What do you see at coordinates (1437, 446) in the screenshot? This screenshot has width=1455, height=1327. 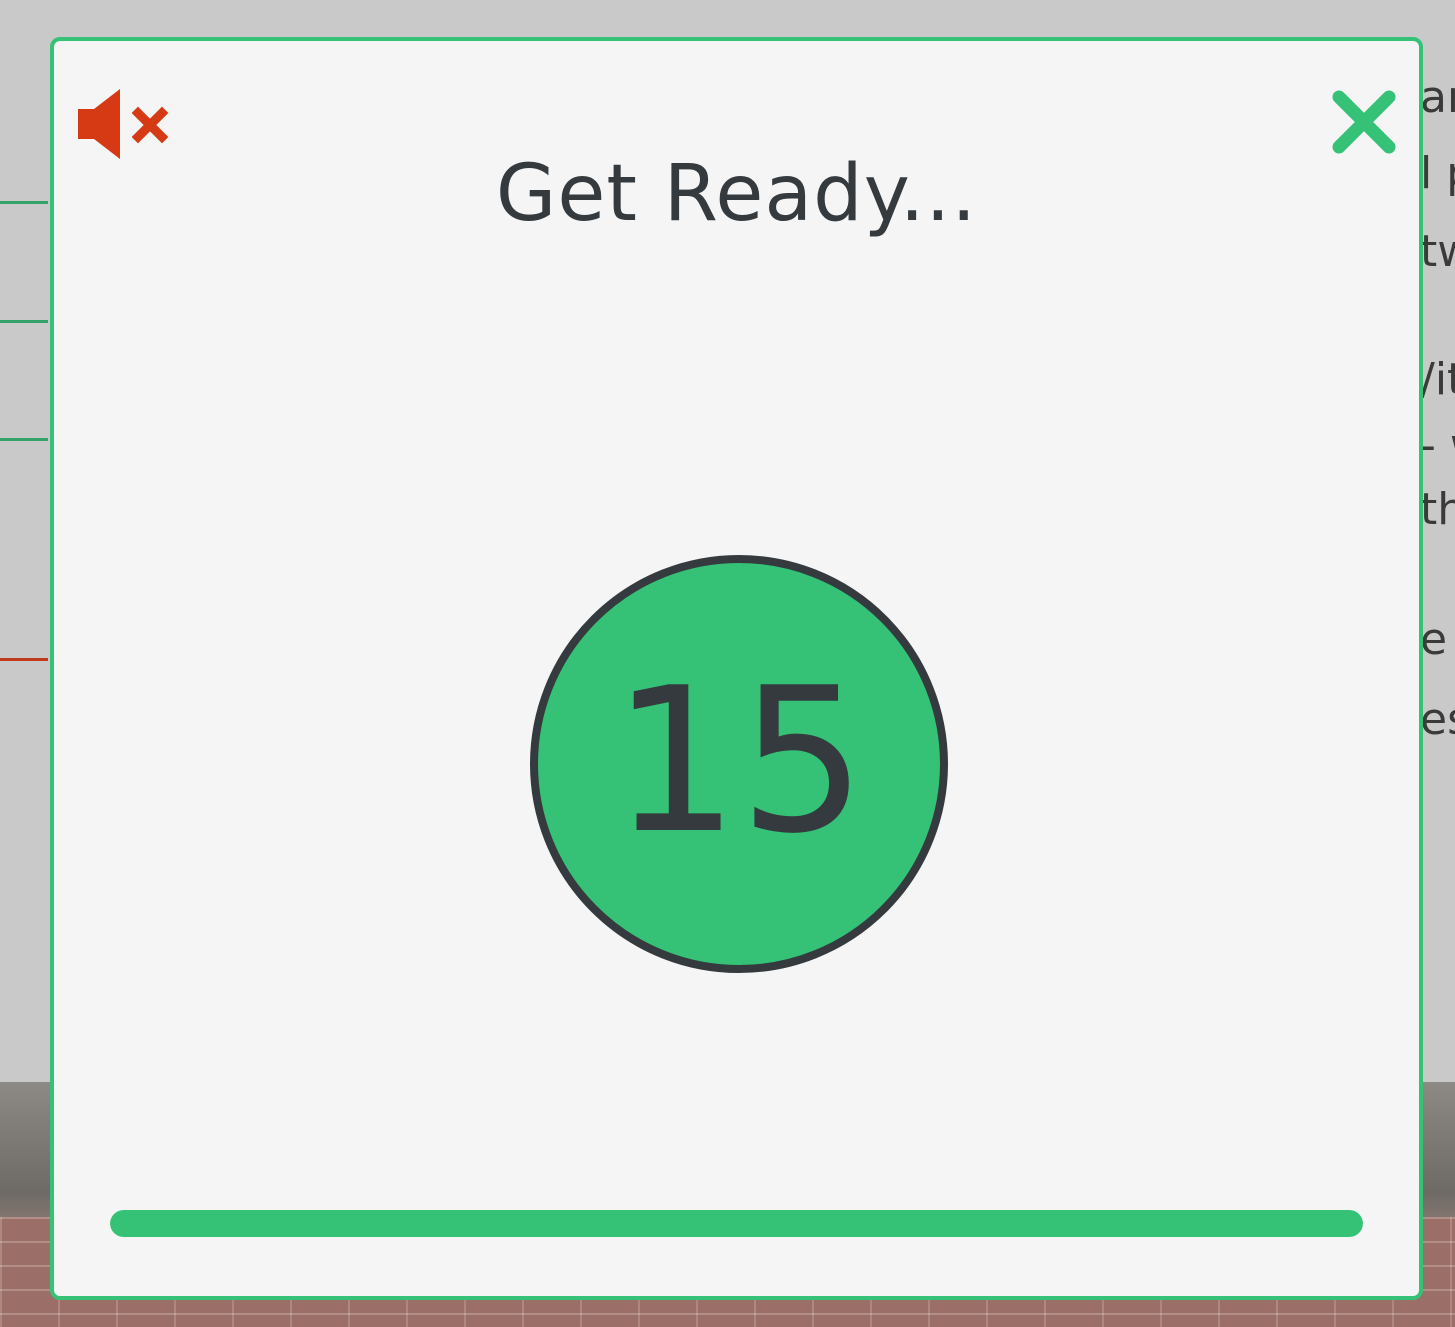 I see `background-text-fragment: - w` at bounding box center [1437, 446].